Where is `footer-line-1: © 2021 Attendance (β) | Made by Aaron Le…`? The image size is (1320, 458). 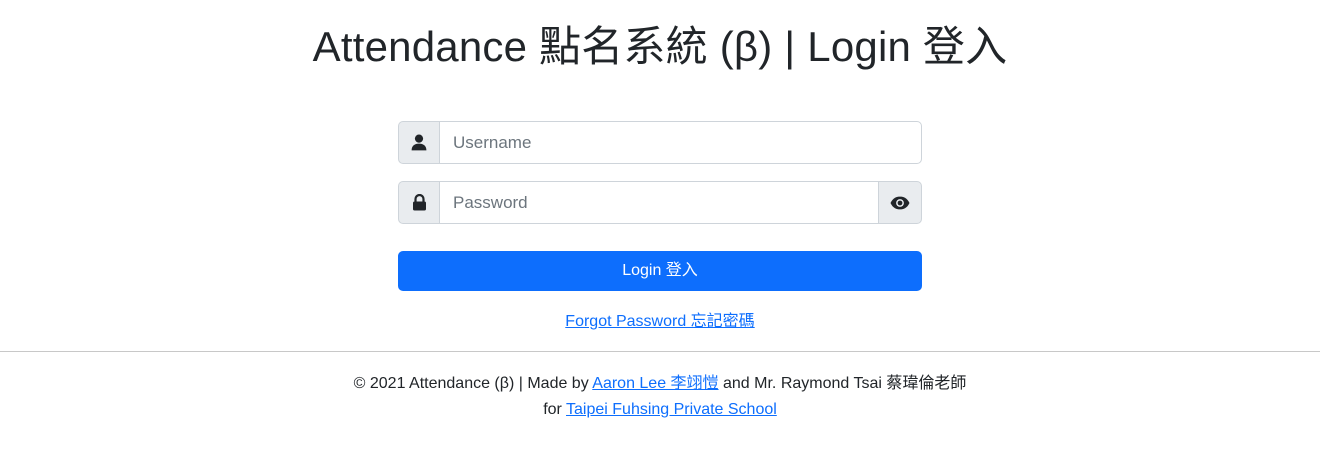
footer-line-1: © 2021 Attendance (β) | Made by Aaron Le… is located at coordinates (660, 384).